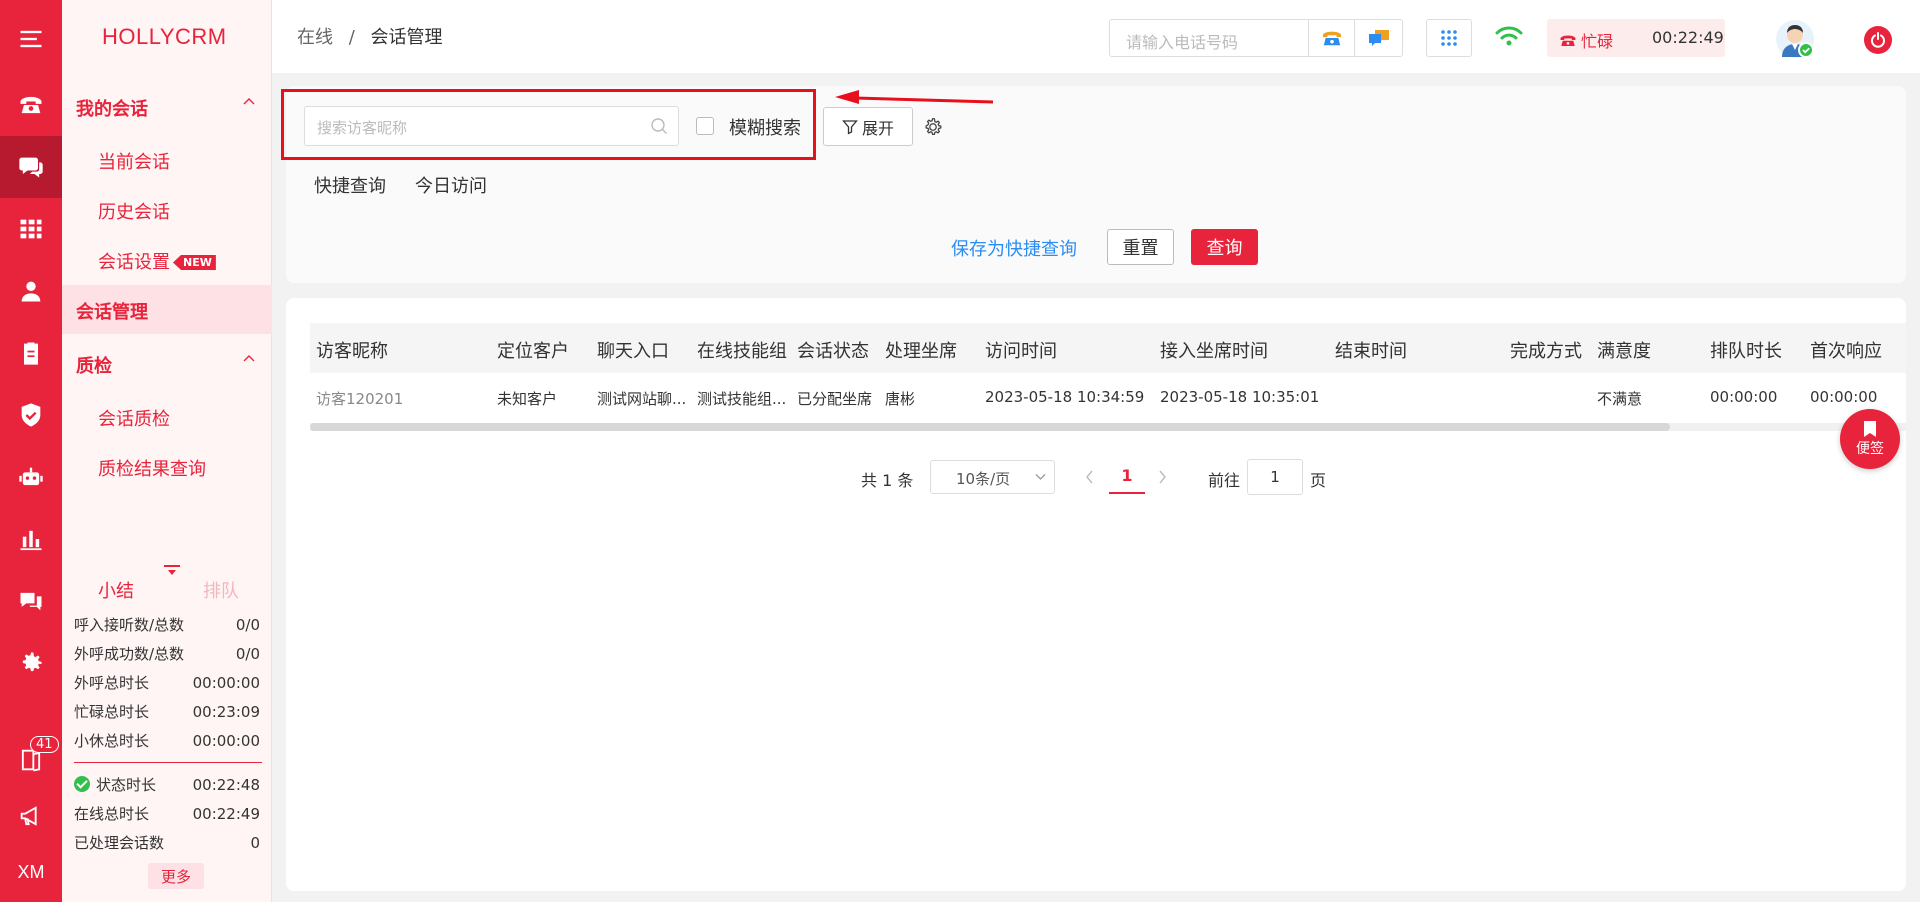 The width and height of the screenshot is (1920, 902). I want to click on chat-message-button, so click(1378, 38).